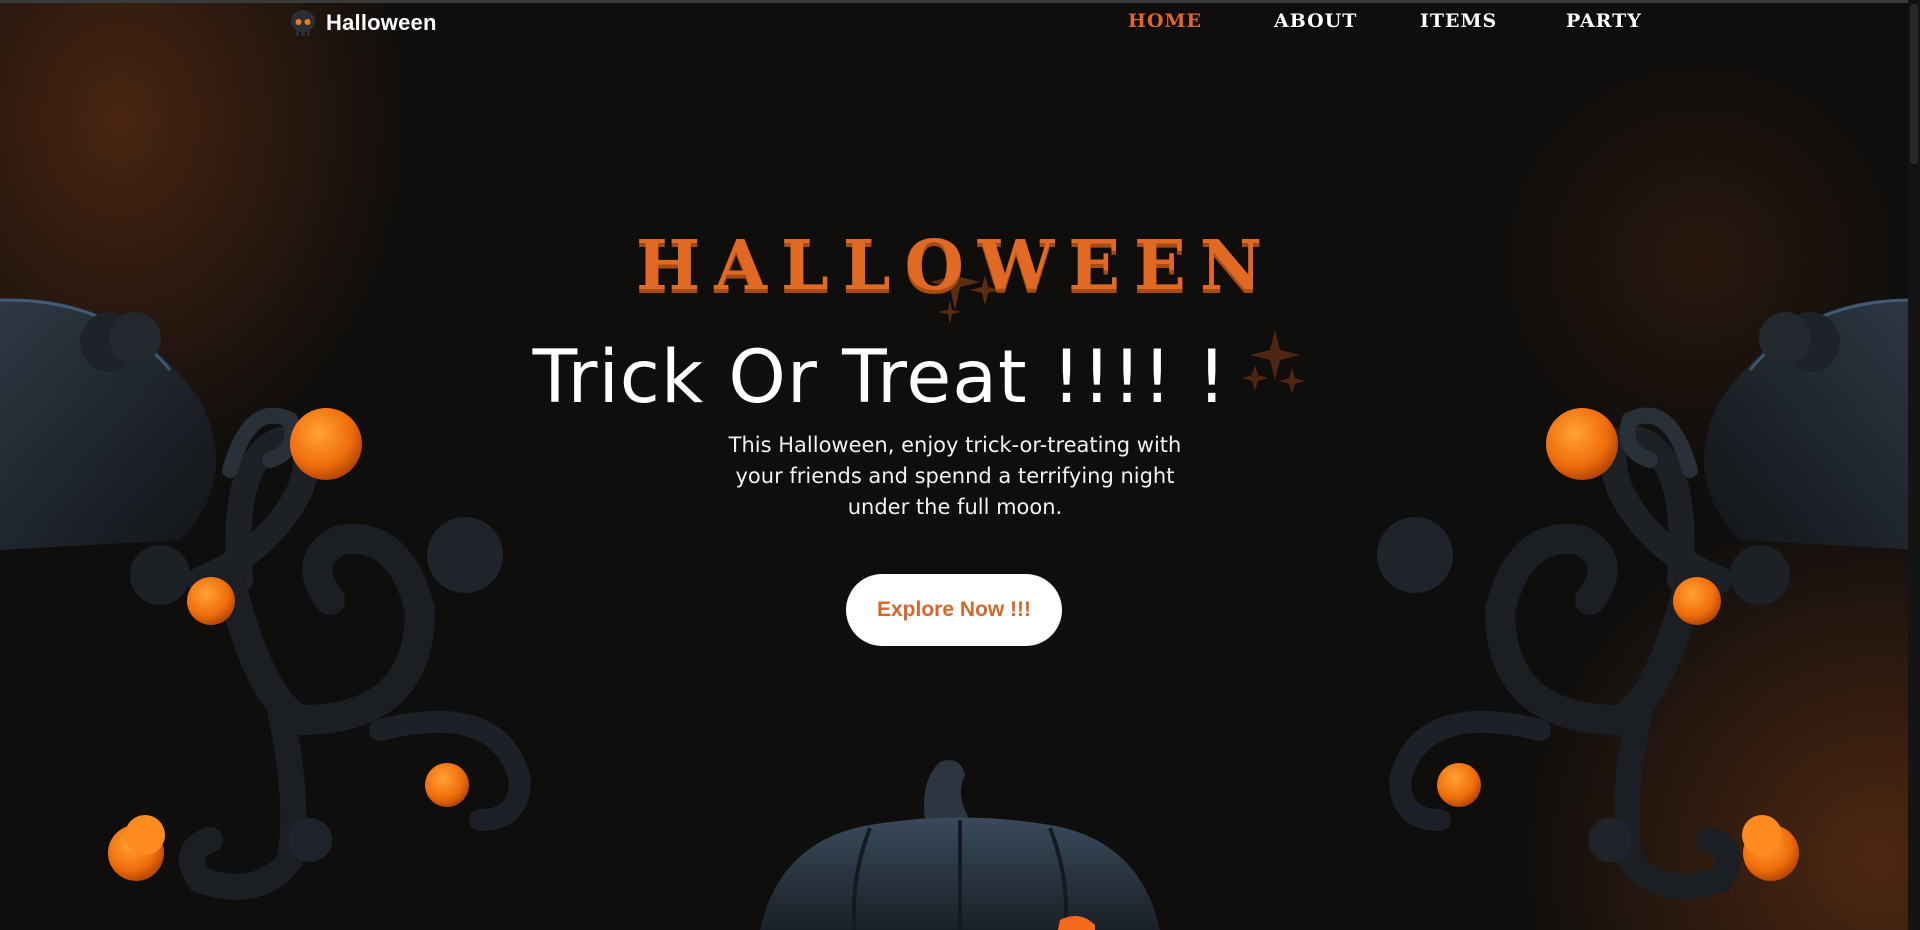  Describe the element at coordinates (1639, 21) in the screenshot. I see `nav-item-party: PARTY` at that location.